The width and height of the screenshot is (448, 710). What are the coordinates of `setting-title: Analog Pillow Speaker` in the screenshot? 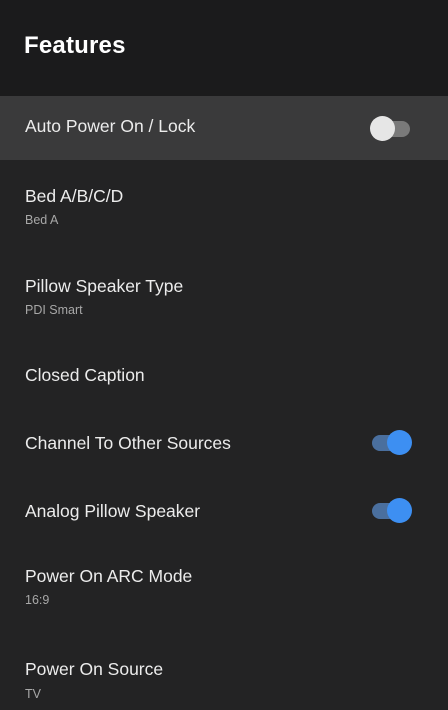 It's located at (113, 511).